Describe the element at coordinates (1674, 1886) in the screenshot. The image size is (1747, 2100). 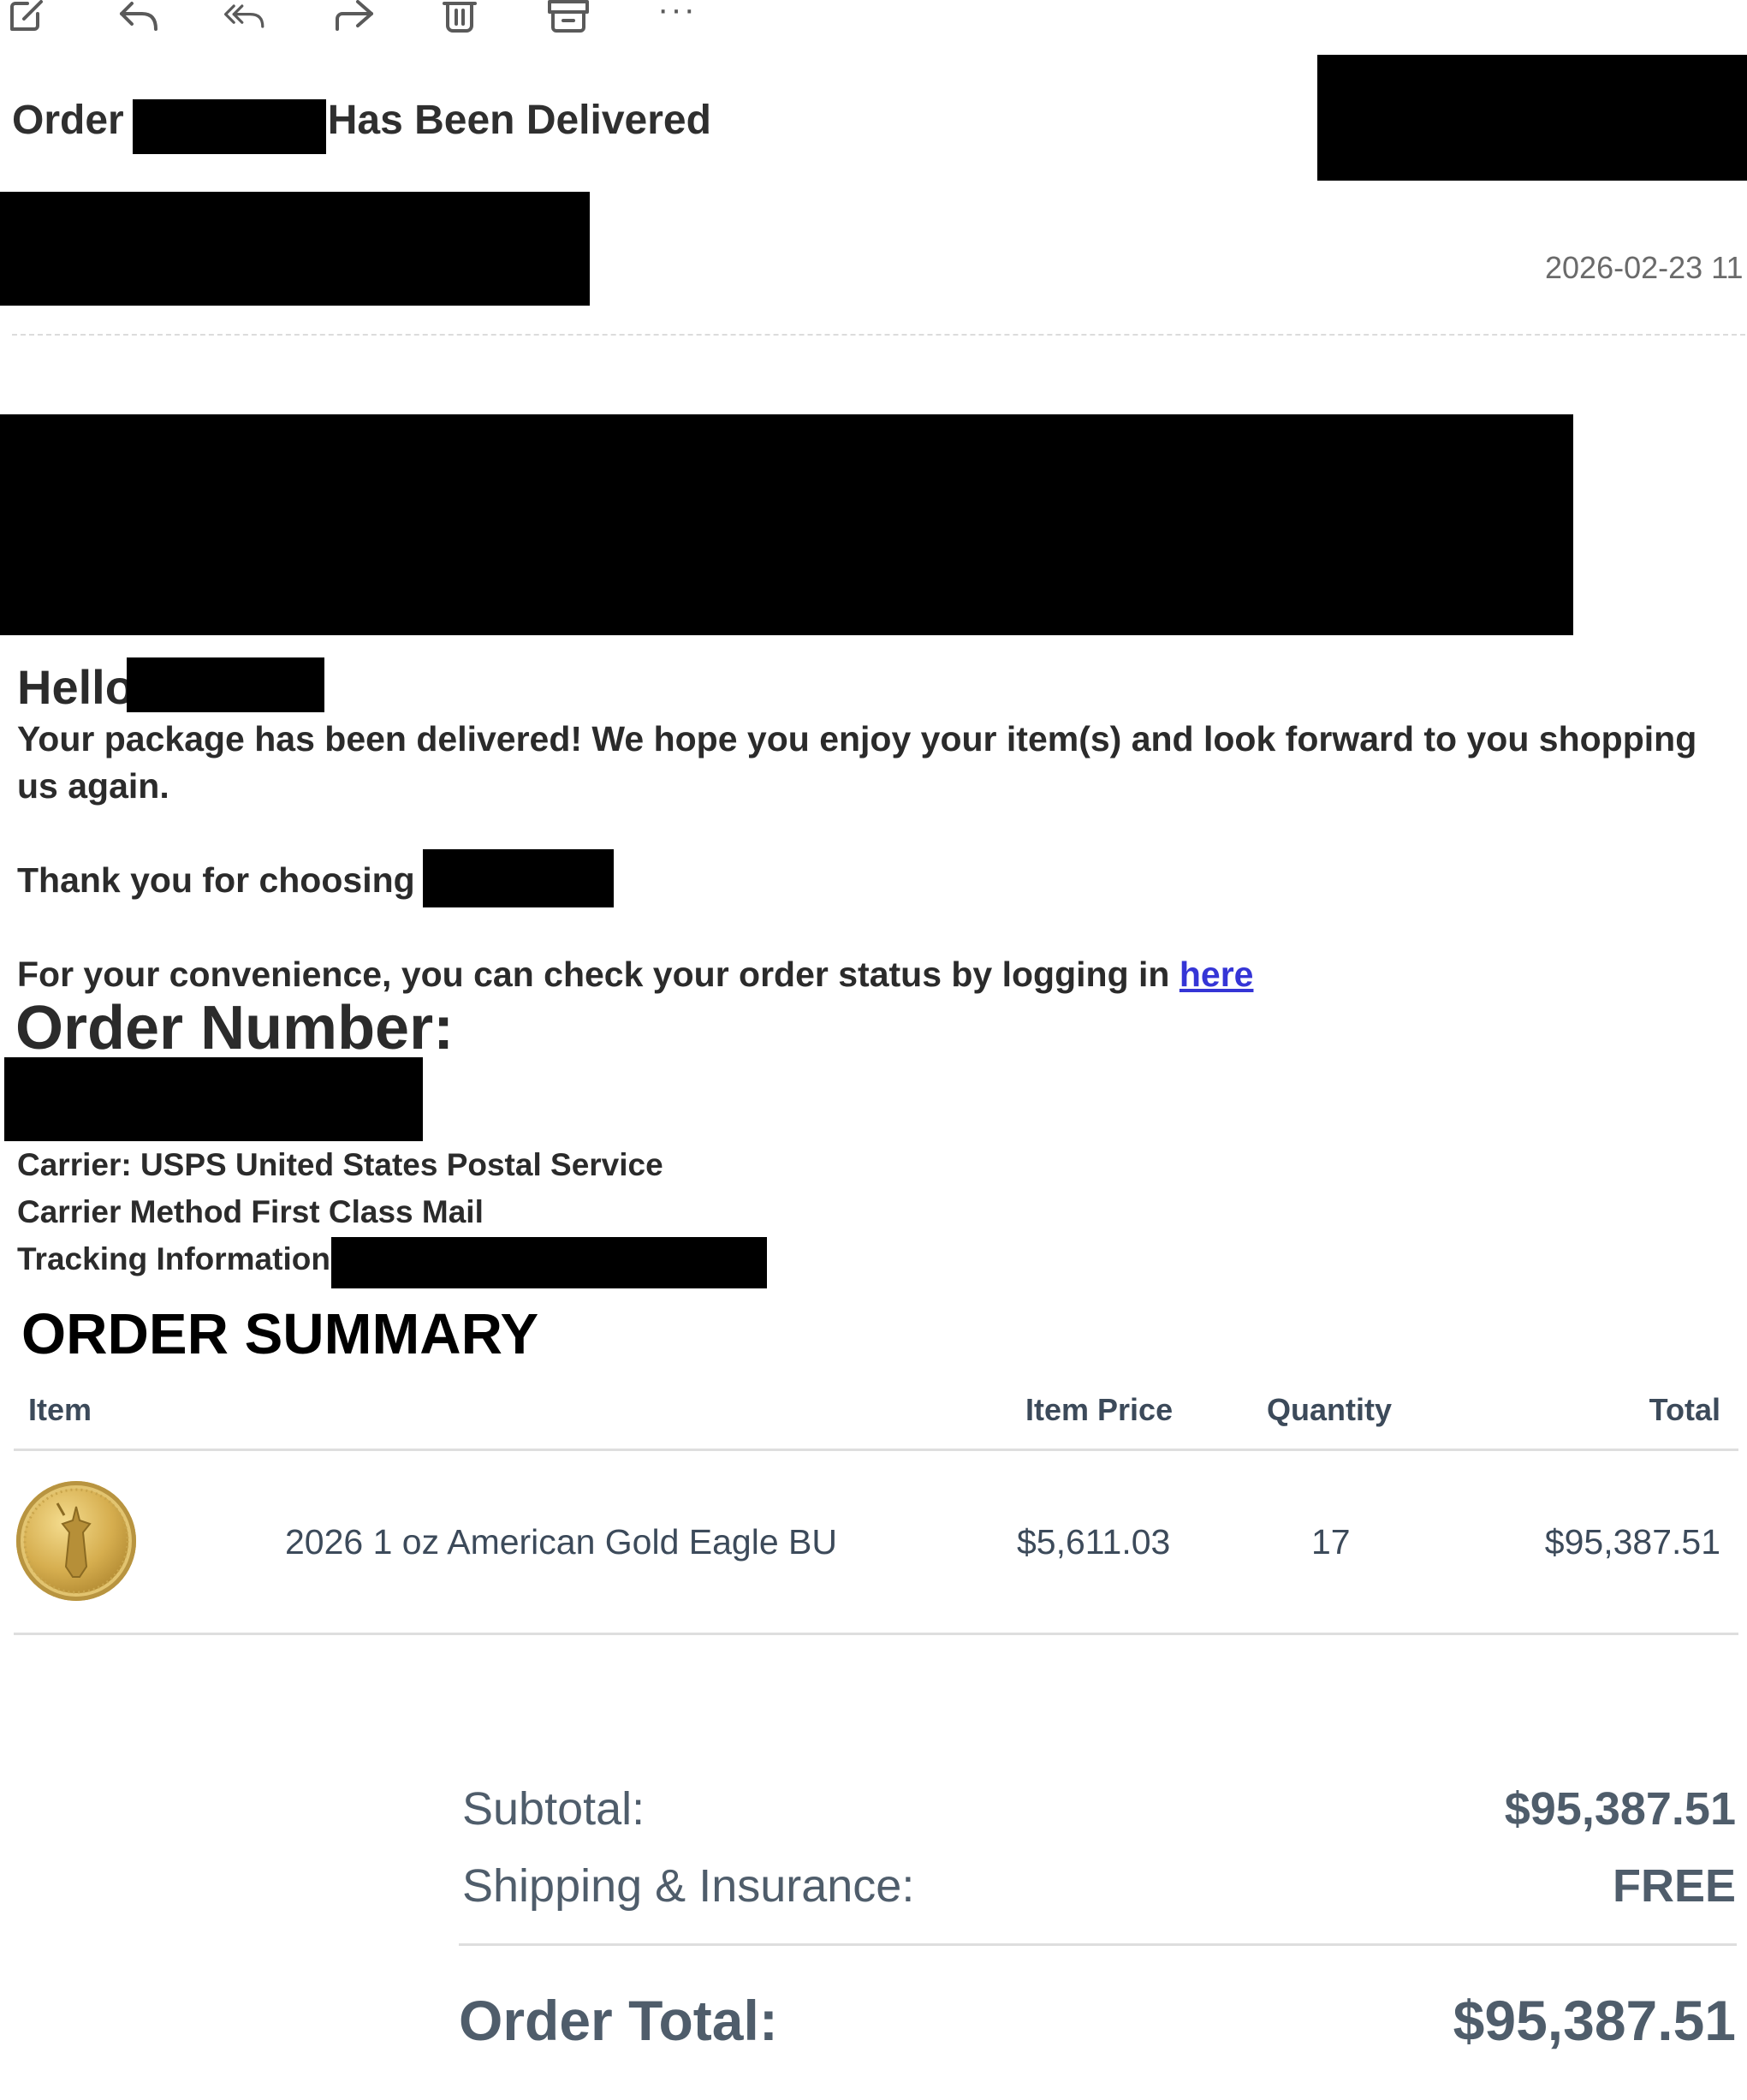
I see `shipping-value: FREE` at that location.